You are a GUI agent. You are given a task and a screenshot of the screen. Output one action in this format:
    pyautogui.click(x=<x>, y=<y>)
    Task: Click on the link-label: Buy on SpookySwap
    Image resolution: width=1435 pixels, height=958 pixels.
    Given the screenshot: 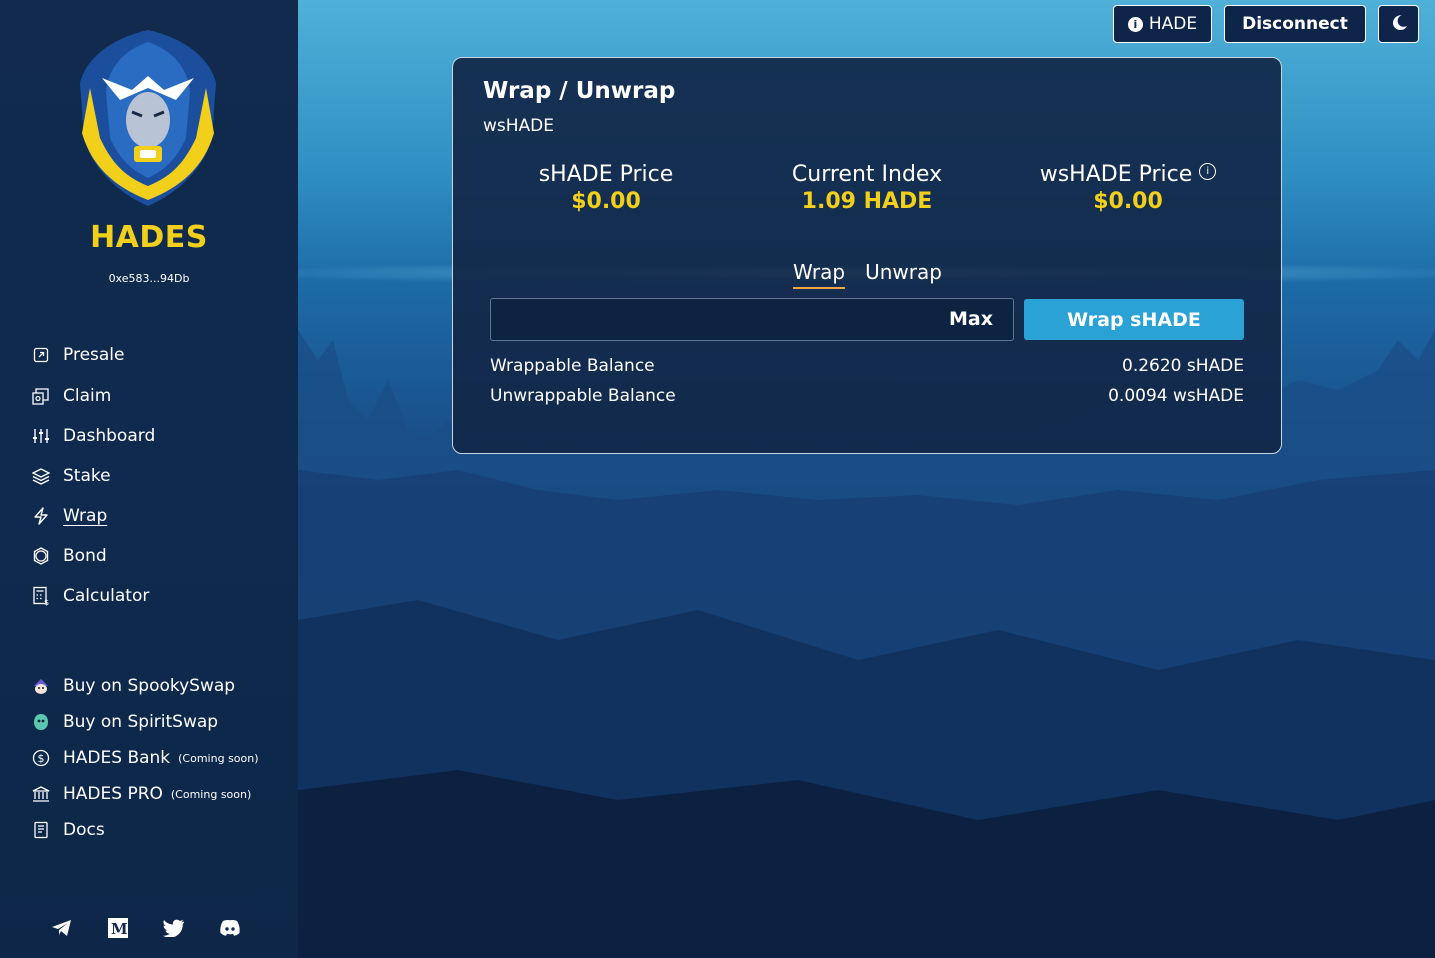 What is the action you would take?
    pyautogui.click(x=149, y=686)
    